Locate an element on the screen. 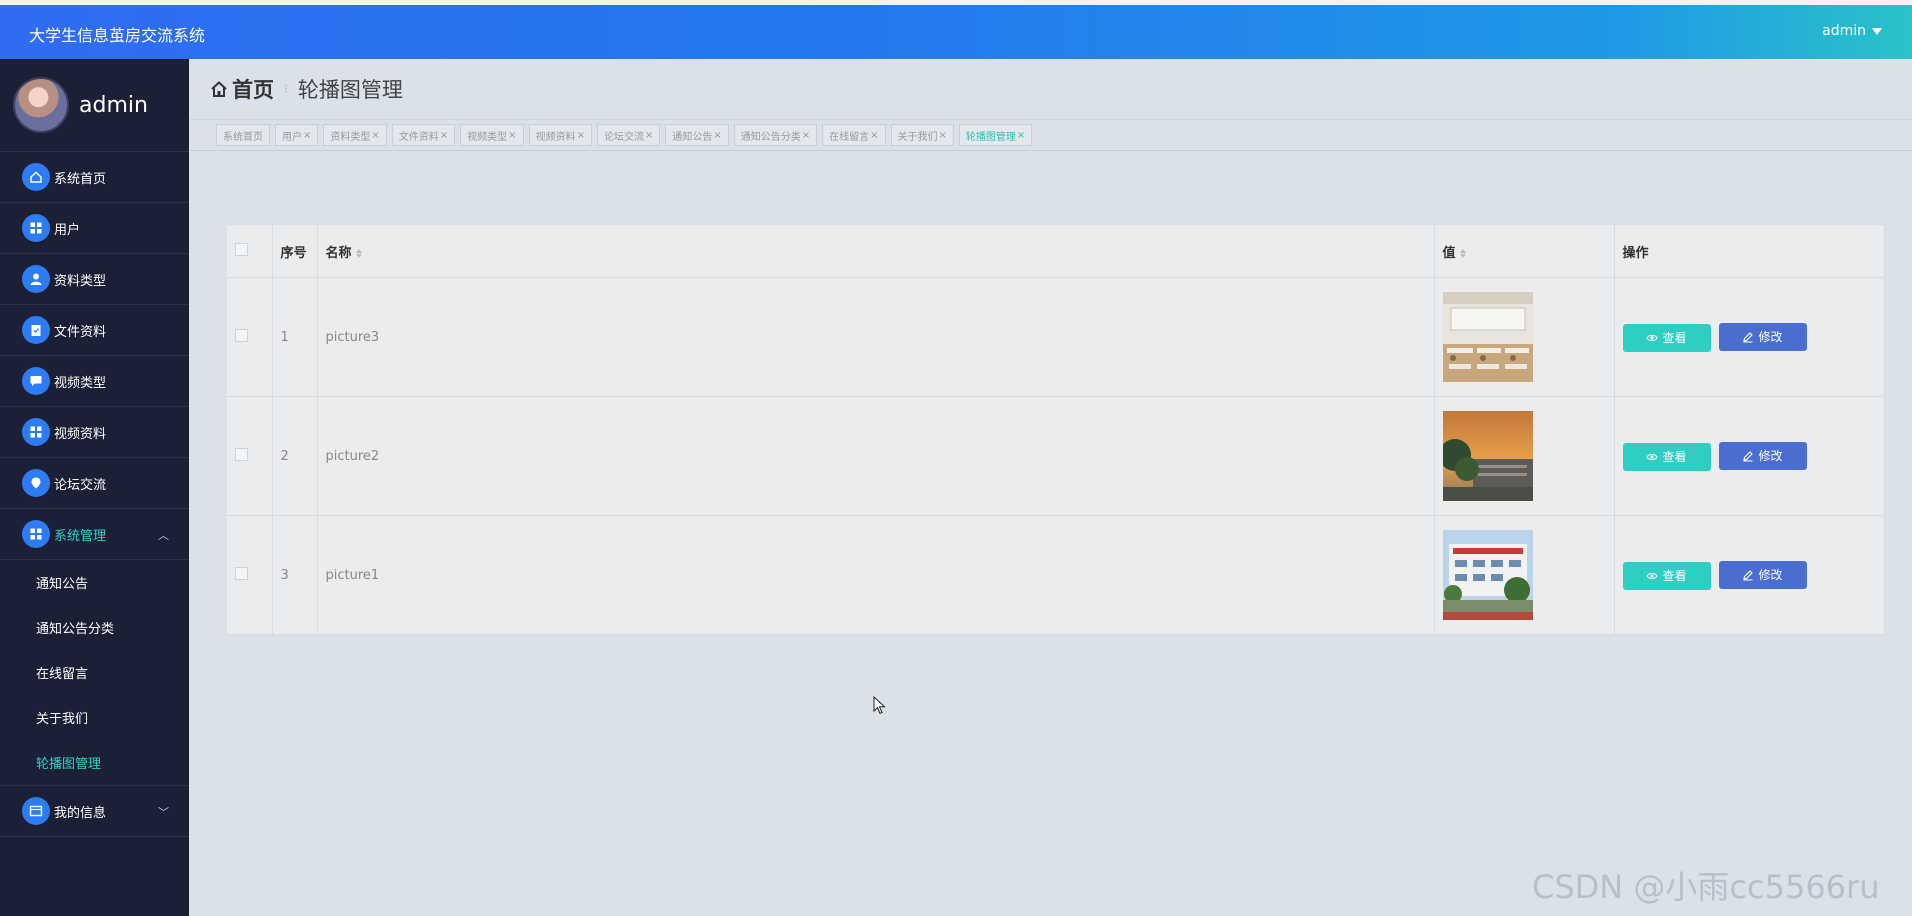  edit-icon is located at coordinates (1748, 336).